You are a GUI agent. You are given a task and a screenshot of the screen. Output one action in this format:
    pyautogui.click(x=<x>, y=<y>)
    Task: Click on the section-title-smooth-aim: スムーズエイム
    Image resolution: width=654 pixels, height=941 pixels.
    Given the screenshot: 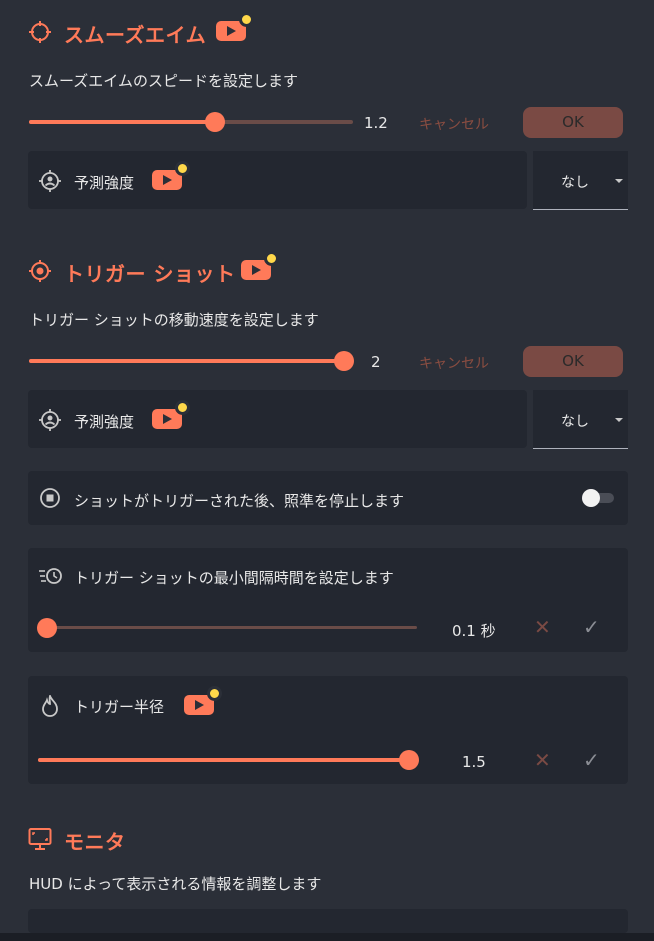 What is the action you would take?
    pyautogui.click(x=135, y=35)
    